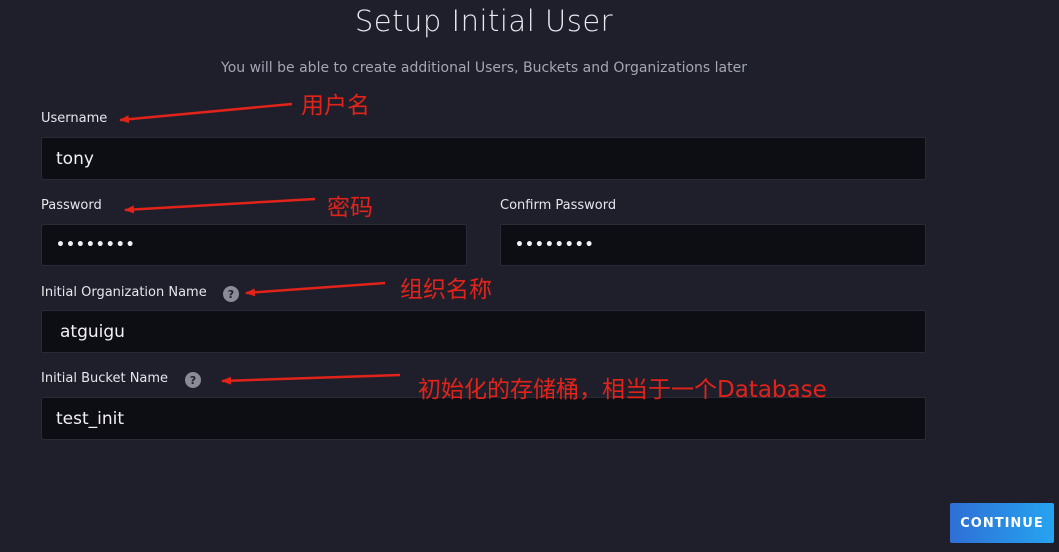 The width and height of the screenshot is (1059, 552). What do you see at coordinates (622, 390) in the screenshot?
I see `bucket-annotation: 初始化的存储桶，相当于一个Database` at bounding box center [622, 390].